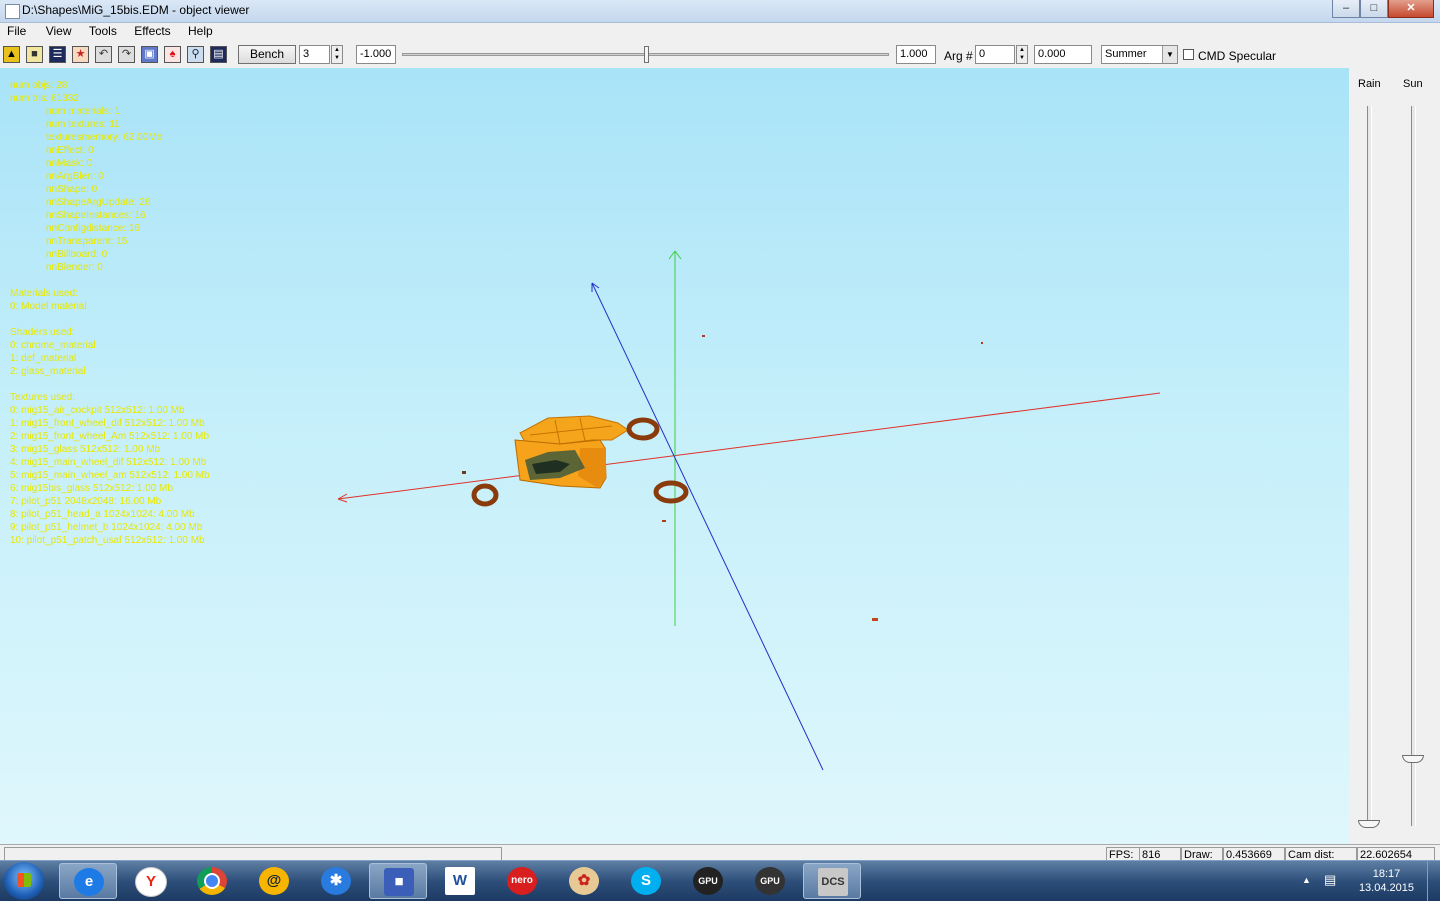 The height and width of the screenshot is (901, 1440). I want to click on taskbar-skype: S, so click(646, 881).